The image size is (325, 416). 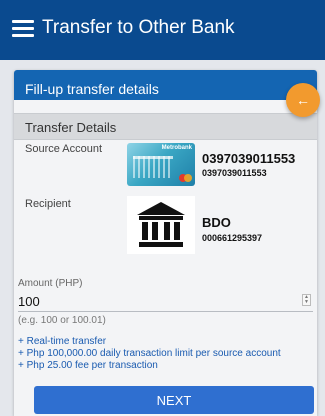 I want to click on amount-stepper: ▲ ▼, so click(x=306, y=300).